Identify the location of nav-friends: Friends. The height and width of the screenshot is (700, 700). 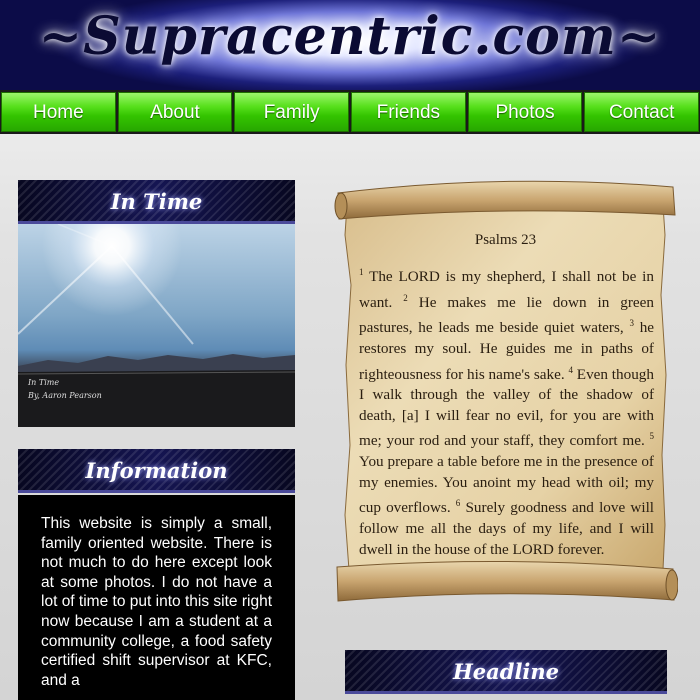
(408, 112).